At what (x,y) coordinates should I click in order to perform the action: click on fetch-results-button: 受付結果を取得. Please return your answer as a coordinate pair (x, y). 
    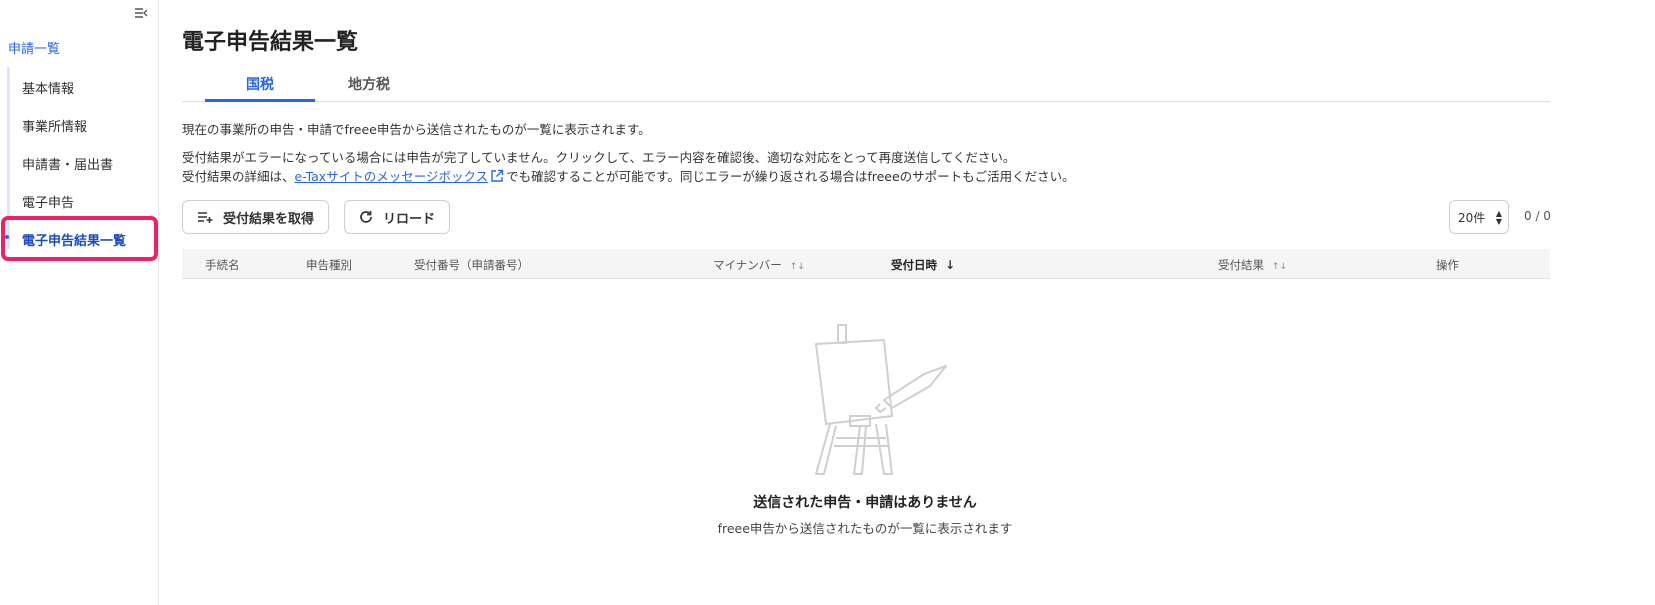
    Looking at the image, I should click on (255, 217).